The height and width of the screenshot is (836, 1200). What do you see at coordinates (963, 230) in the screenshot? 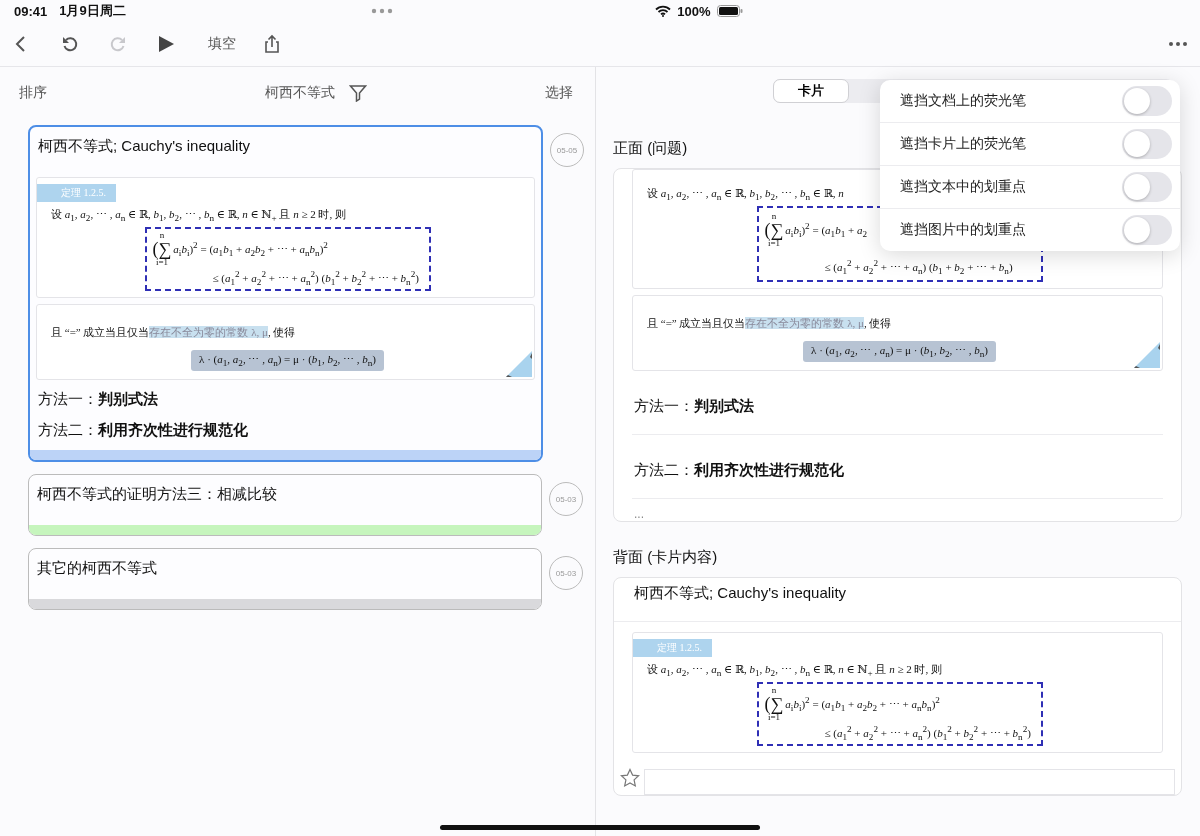
I see `menu-item-label: 遮挡图片中的划重点` at bounding box center [963, 230].